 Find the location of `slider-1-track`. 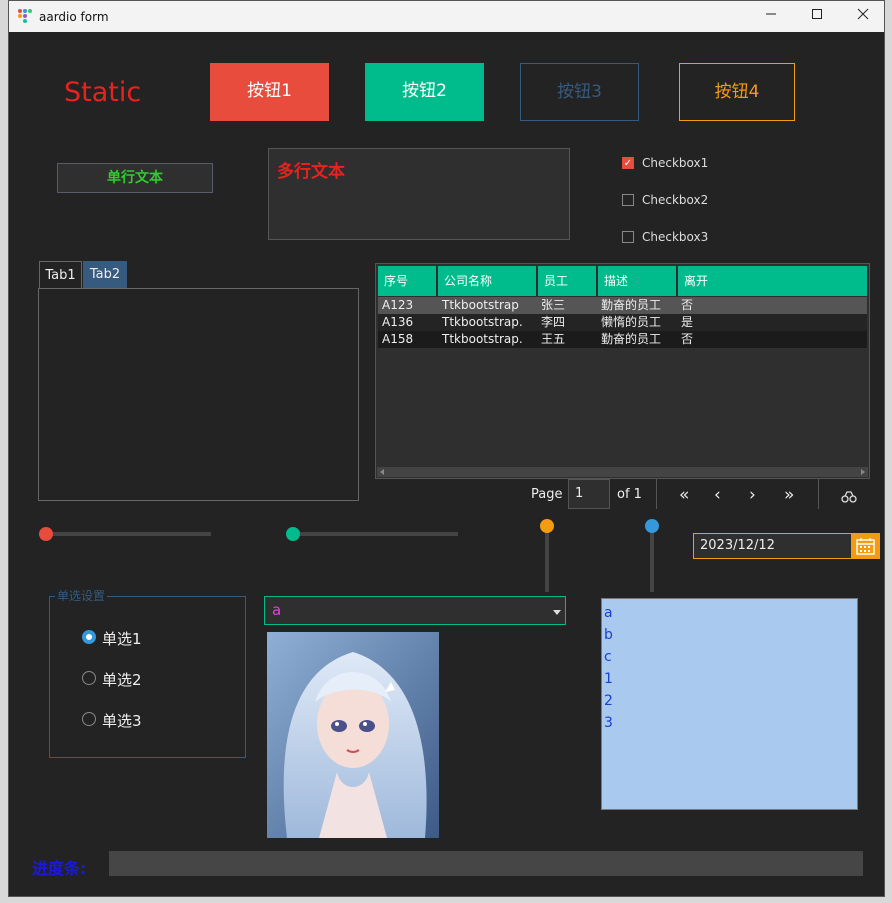

slider-1-track is located at coordinates (128, 534).